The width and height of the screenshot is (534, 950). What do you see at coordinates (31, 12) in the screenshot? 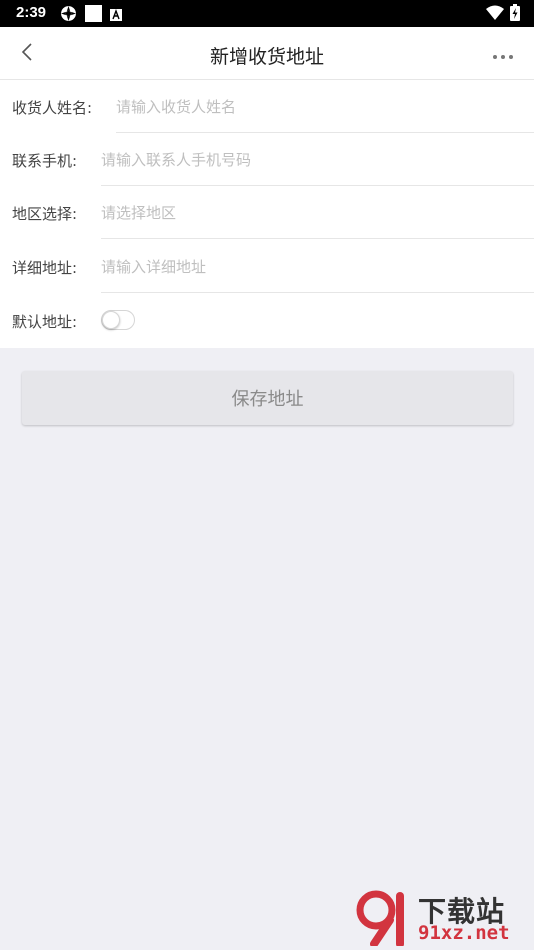
I see `status-time: 2:39` at bounding box center [31, 12].